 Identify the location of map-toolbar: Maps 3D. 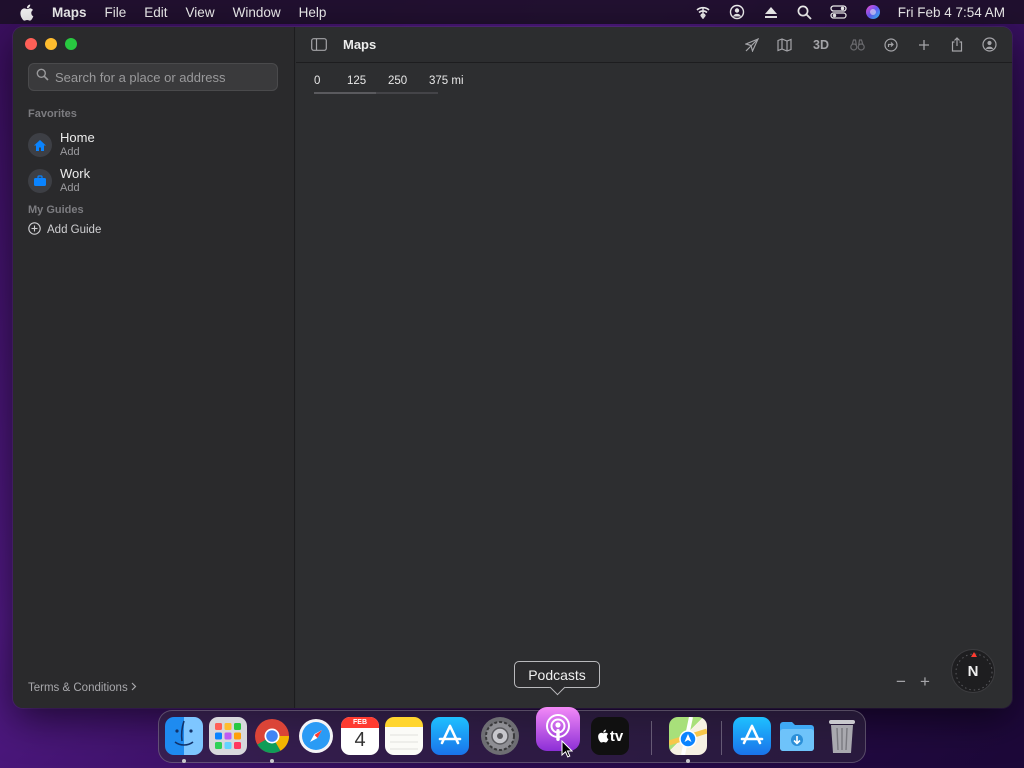
(654, 45).